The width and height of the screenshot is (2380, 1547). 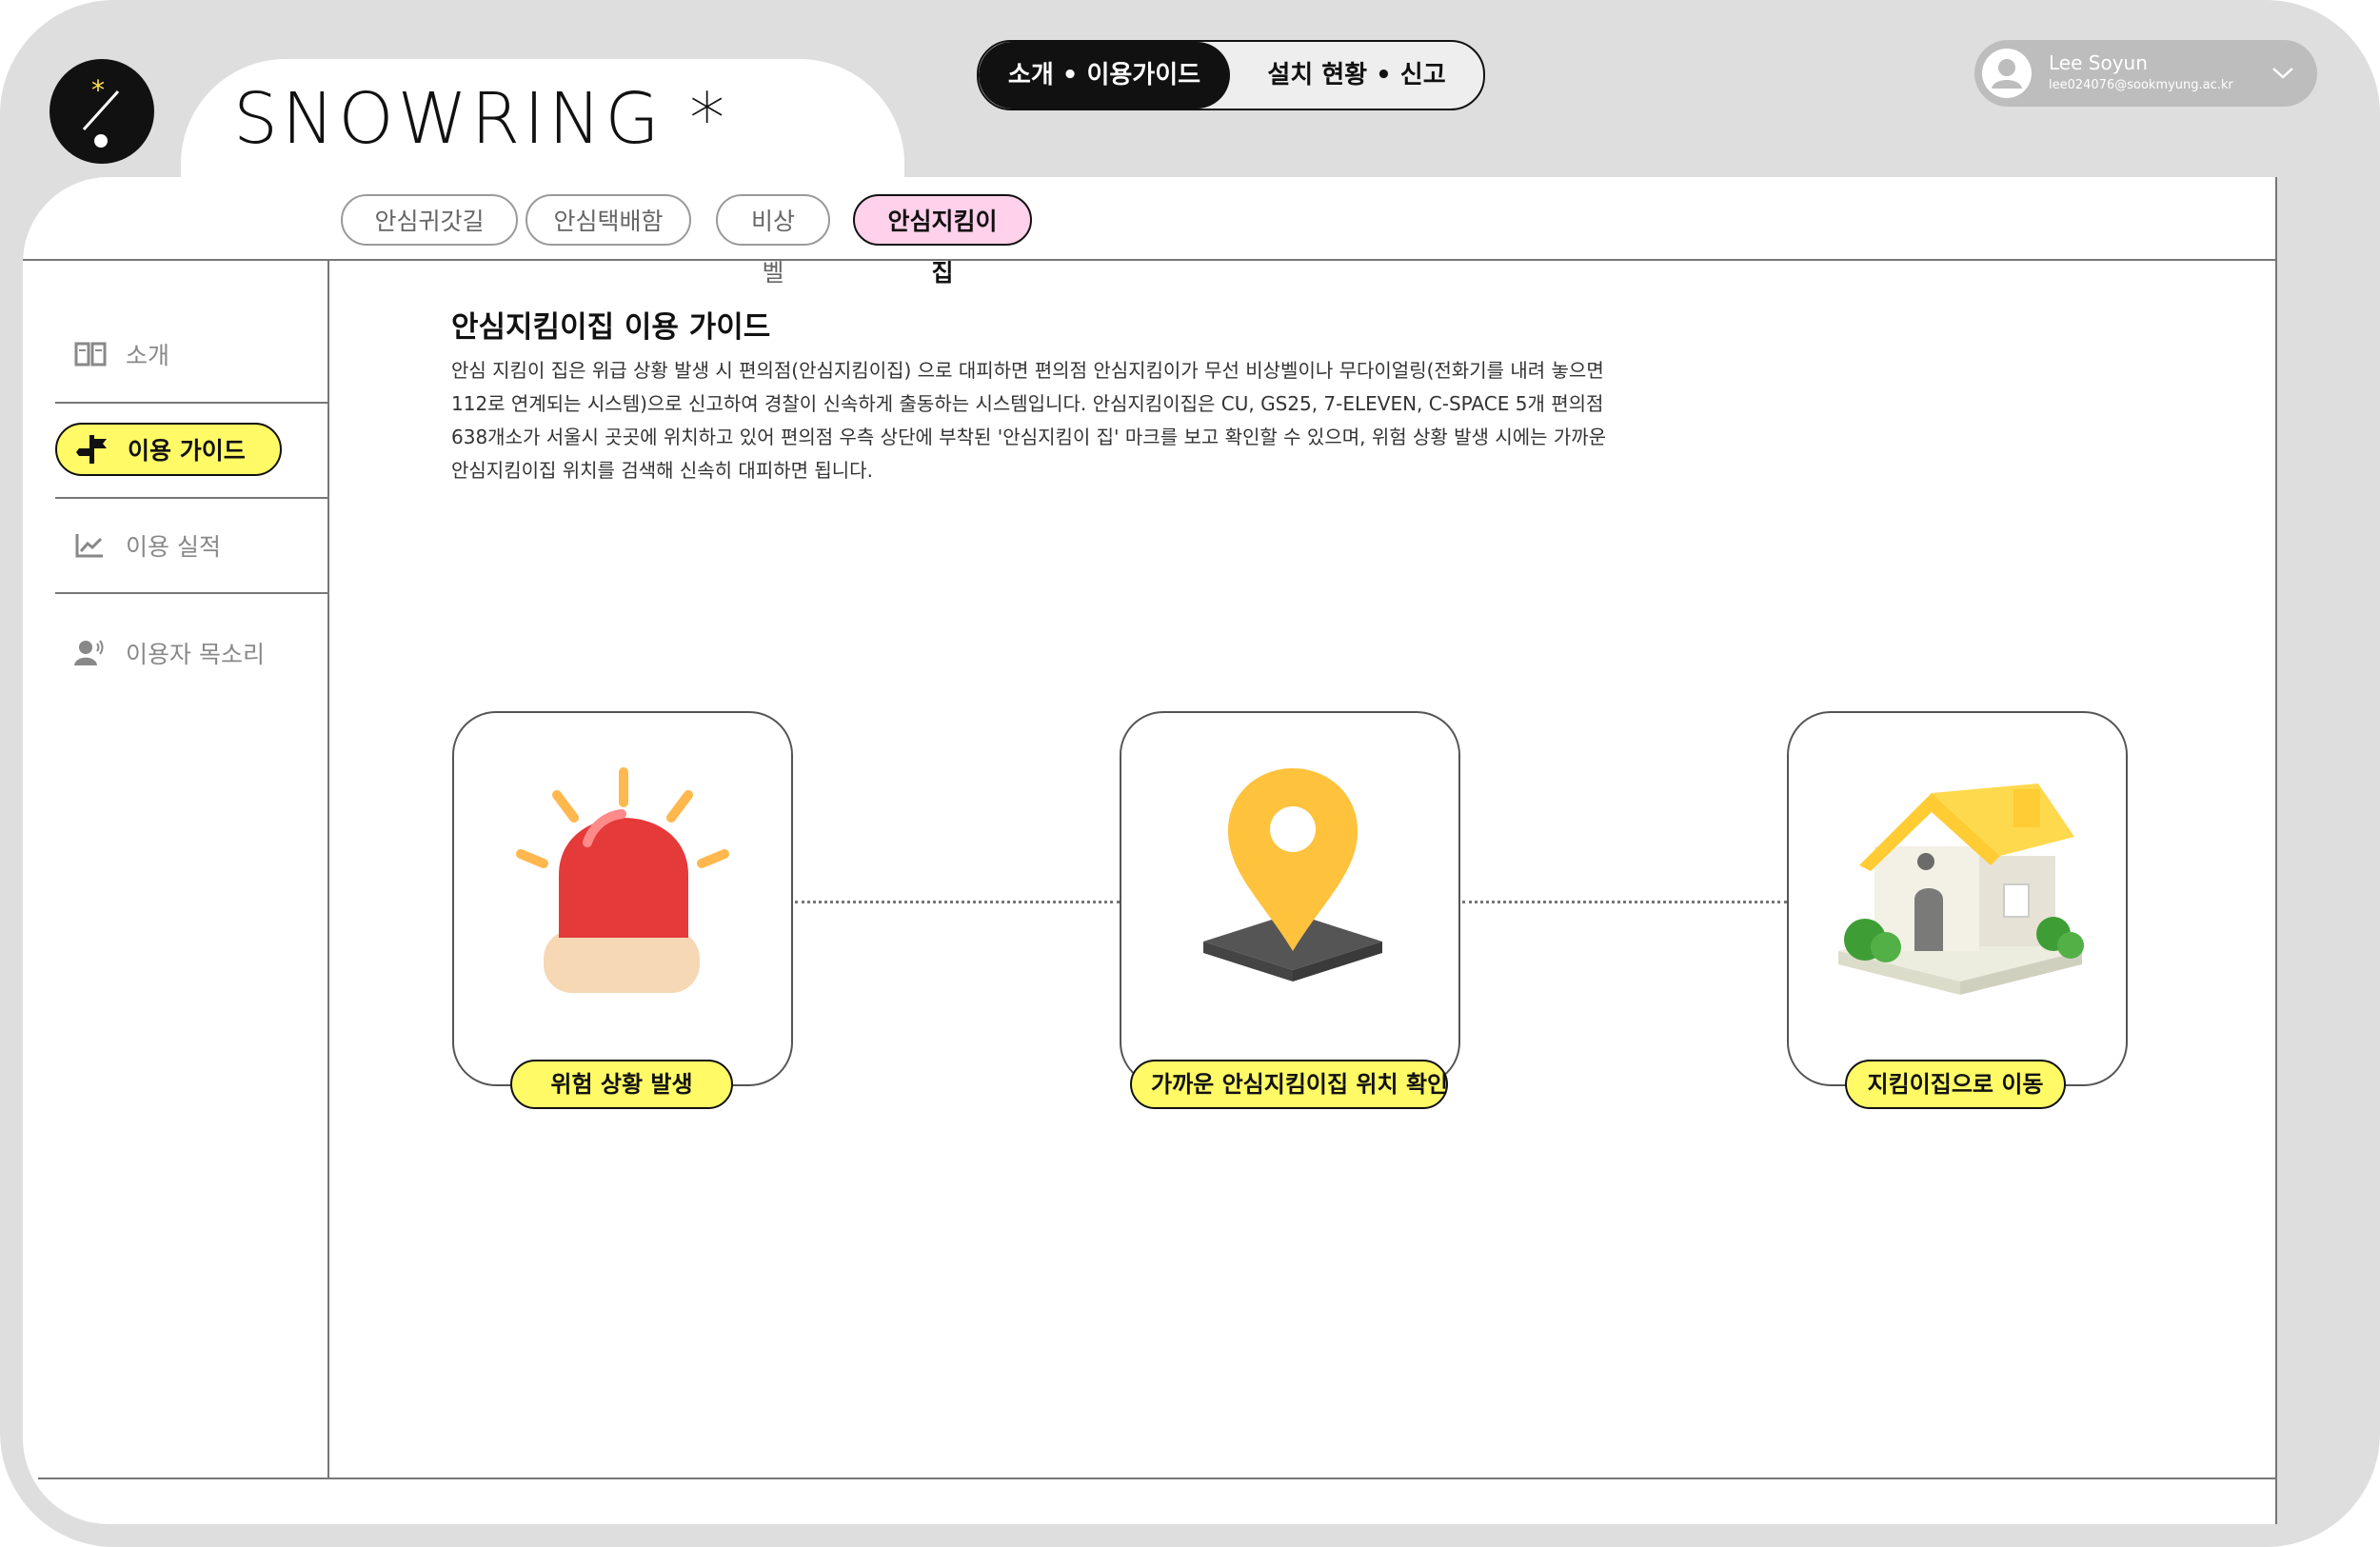 What do you see at coordinates (2098, 62) in the screenshot?
I see `user-name: Lee Soyun` at bounding box center [2098, 62].